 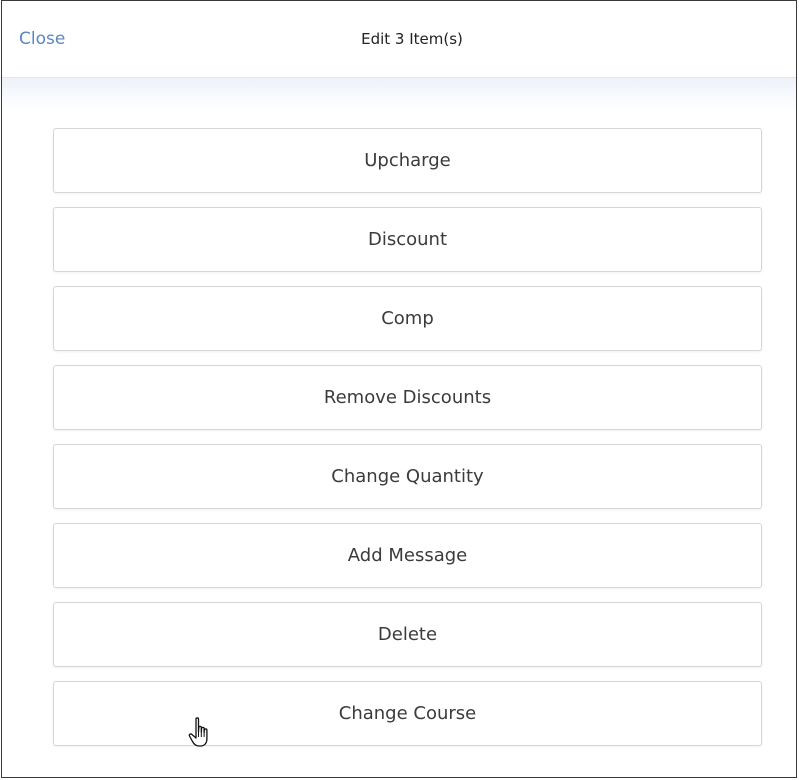 I want to click on delete-label: Delete, so click(x=407, y=634).